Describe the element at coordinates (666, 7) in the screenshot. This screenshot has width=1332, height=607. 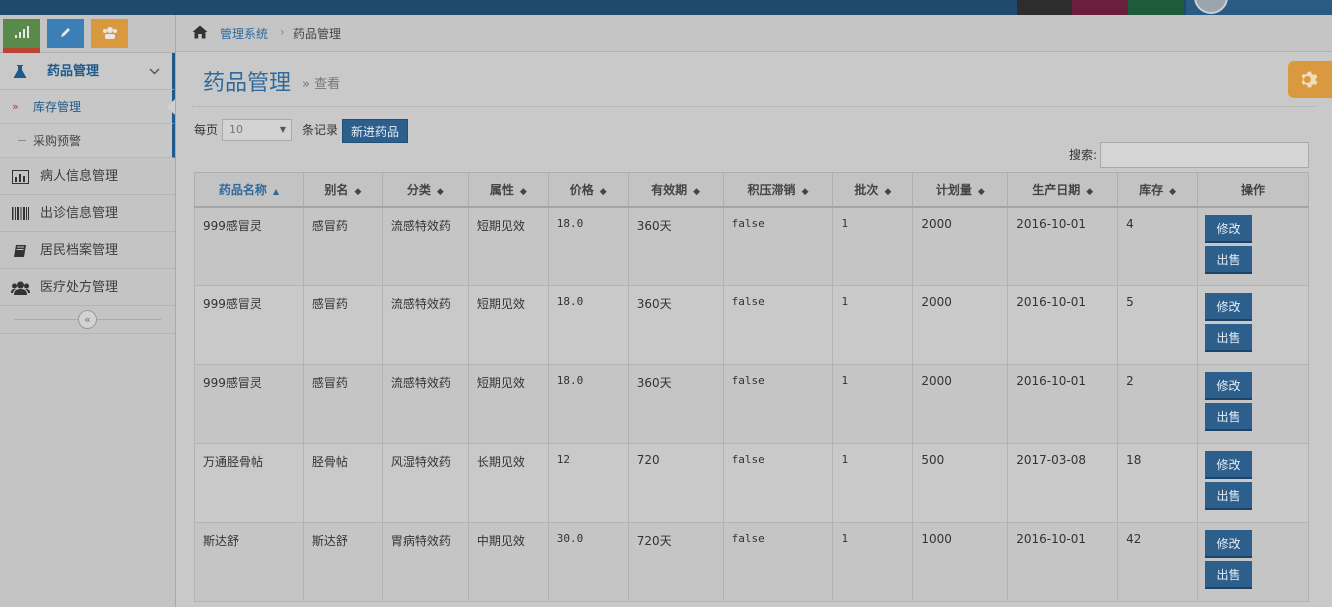
I see `top-navbar` at that location.